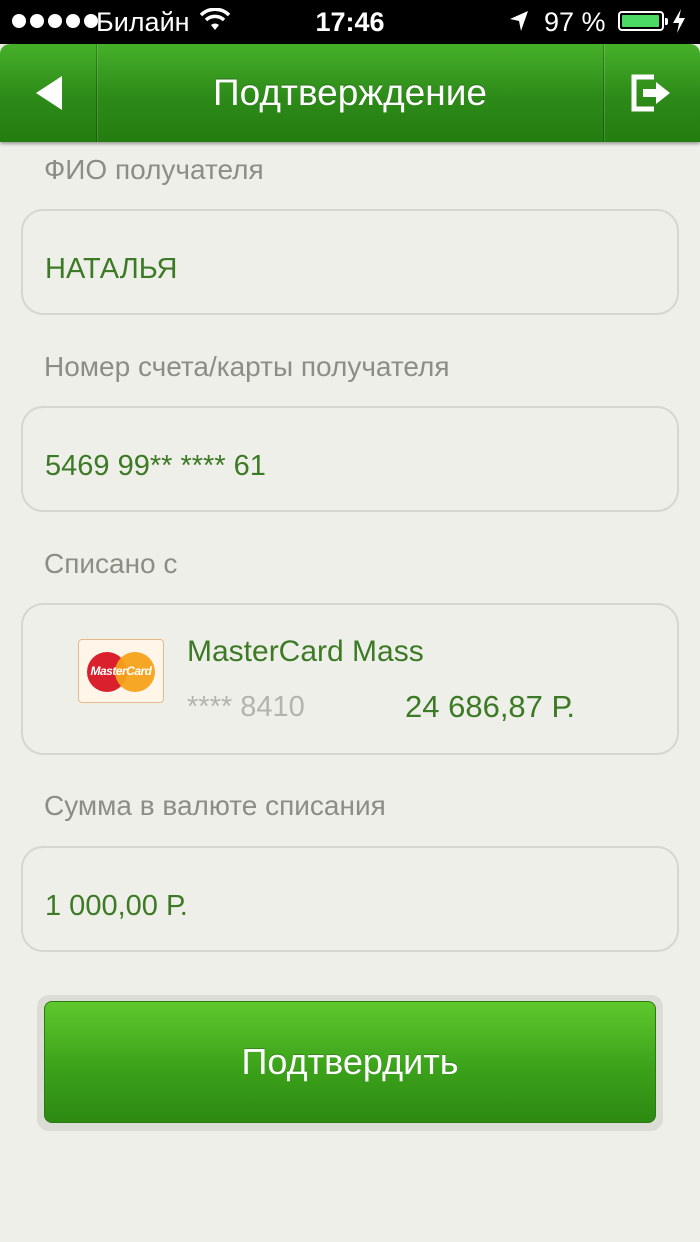  I want to click on logout-button, so click(651, 93).